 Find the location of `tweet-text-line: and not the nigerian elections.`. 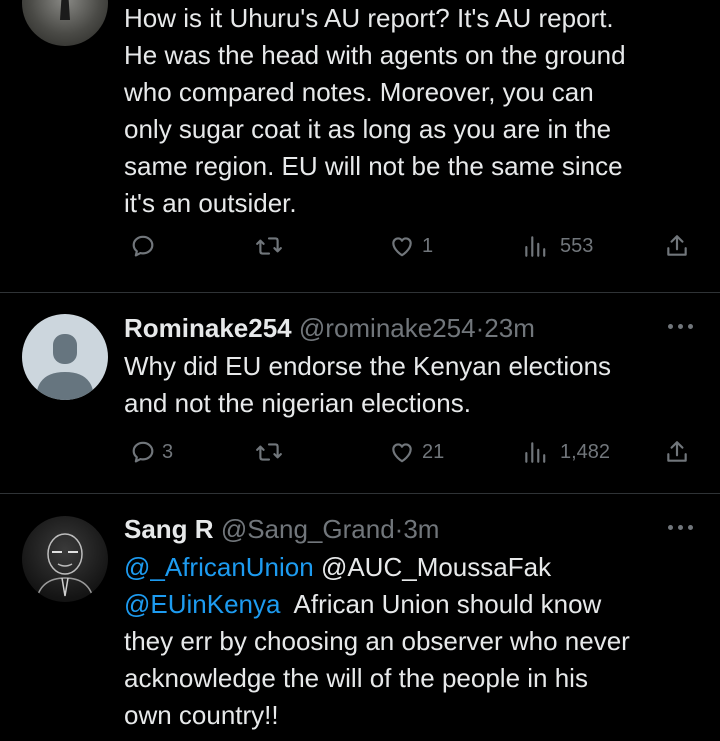

tweet-text-line: and not the nigerian elections. is located at coordinates (297, 403).